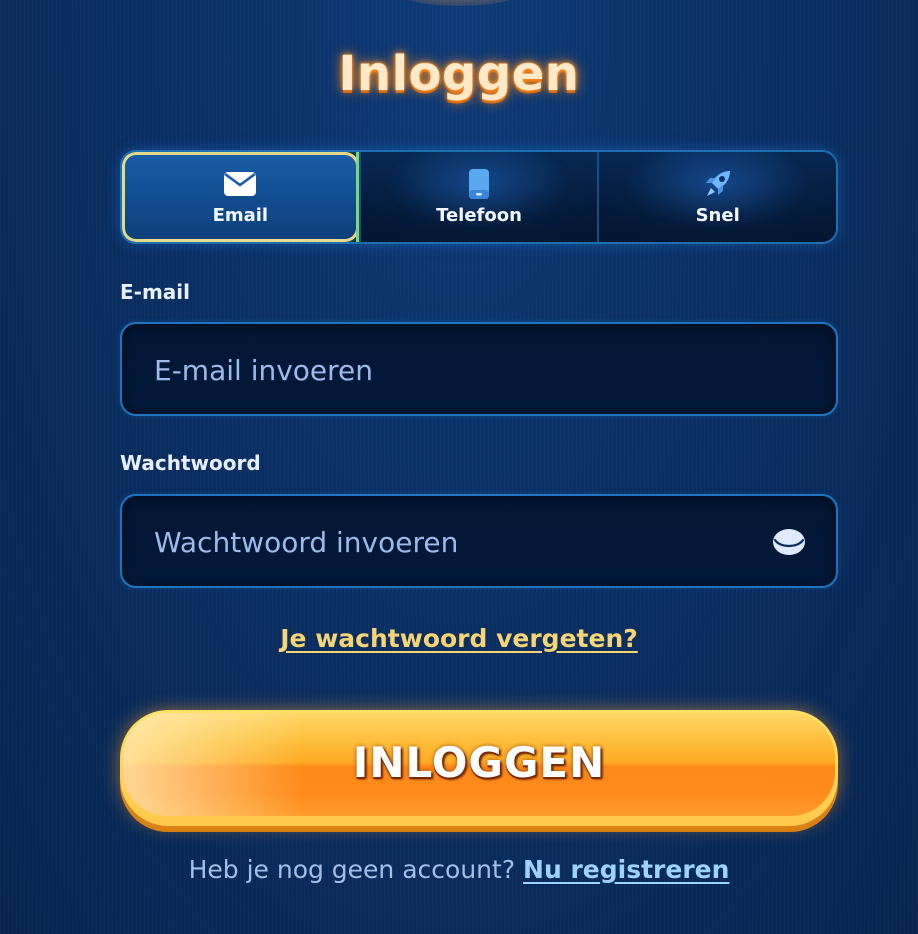  I want to click on page-title: Inloggen, so click(459, 74).